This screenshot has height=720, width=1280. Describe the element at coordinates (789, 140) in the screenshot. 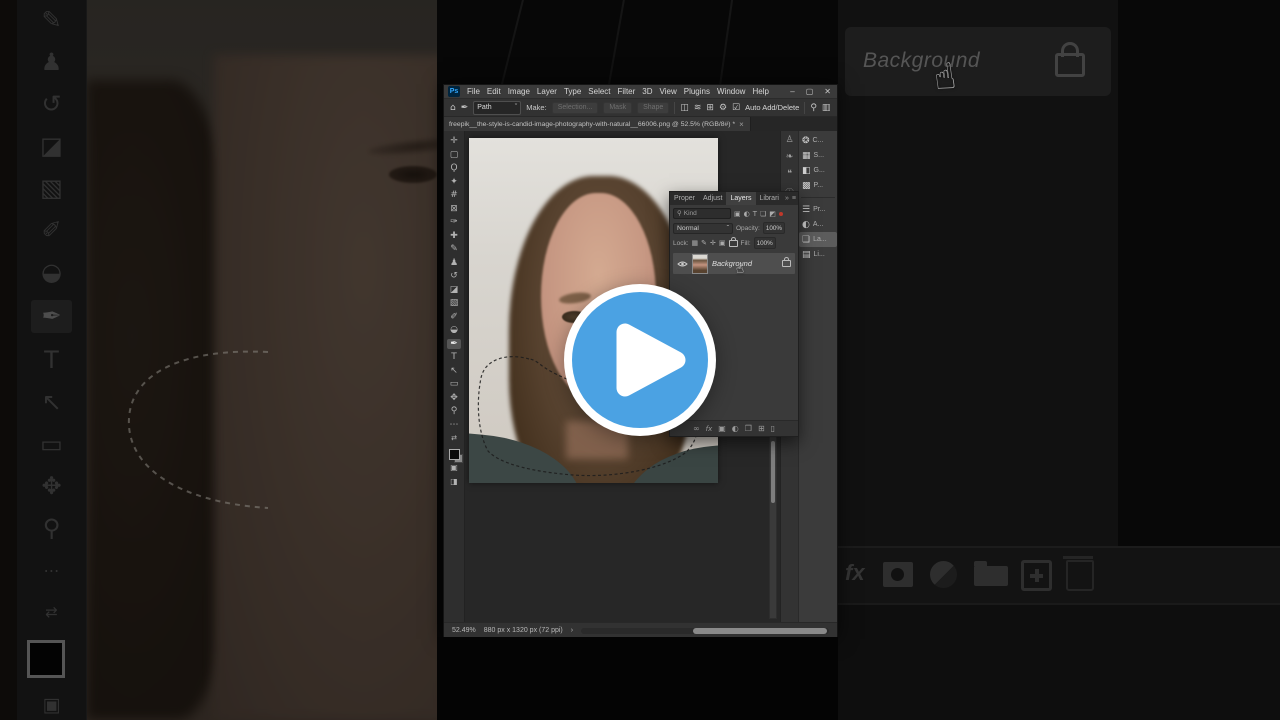

I see `version-history-icon: ♙` at that location.